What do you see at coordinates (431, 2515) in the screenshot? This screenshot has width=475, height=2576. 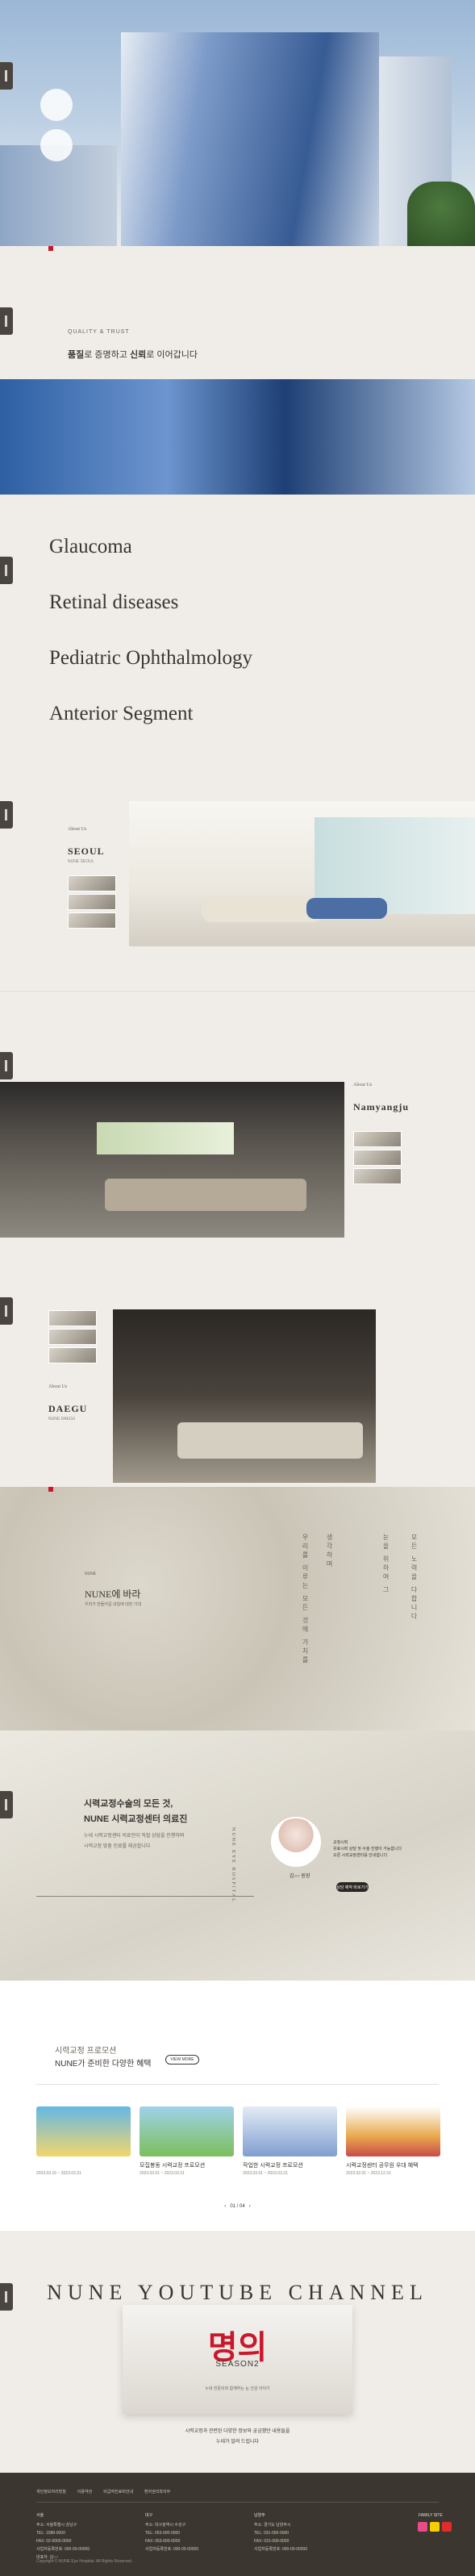 I see `family-site-label: FAMILY SITE` at bounding box center [431, 2515].